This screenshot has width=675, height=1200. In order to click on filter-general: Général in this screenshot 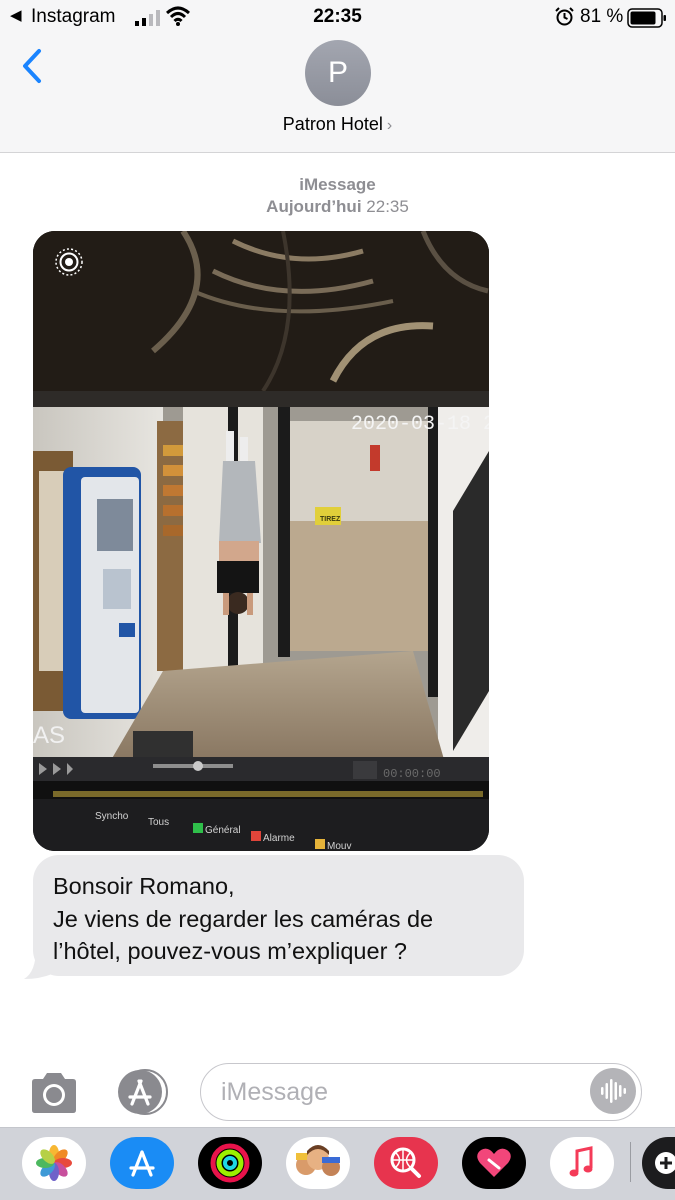, I will do `click(223, 830)`.